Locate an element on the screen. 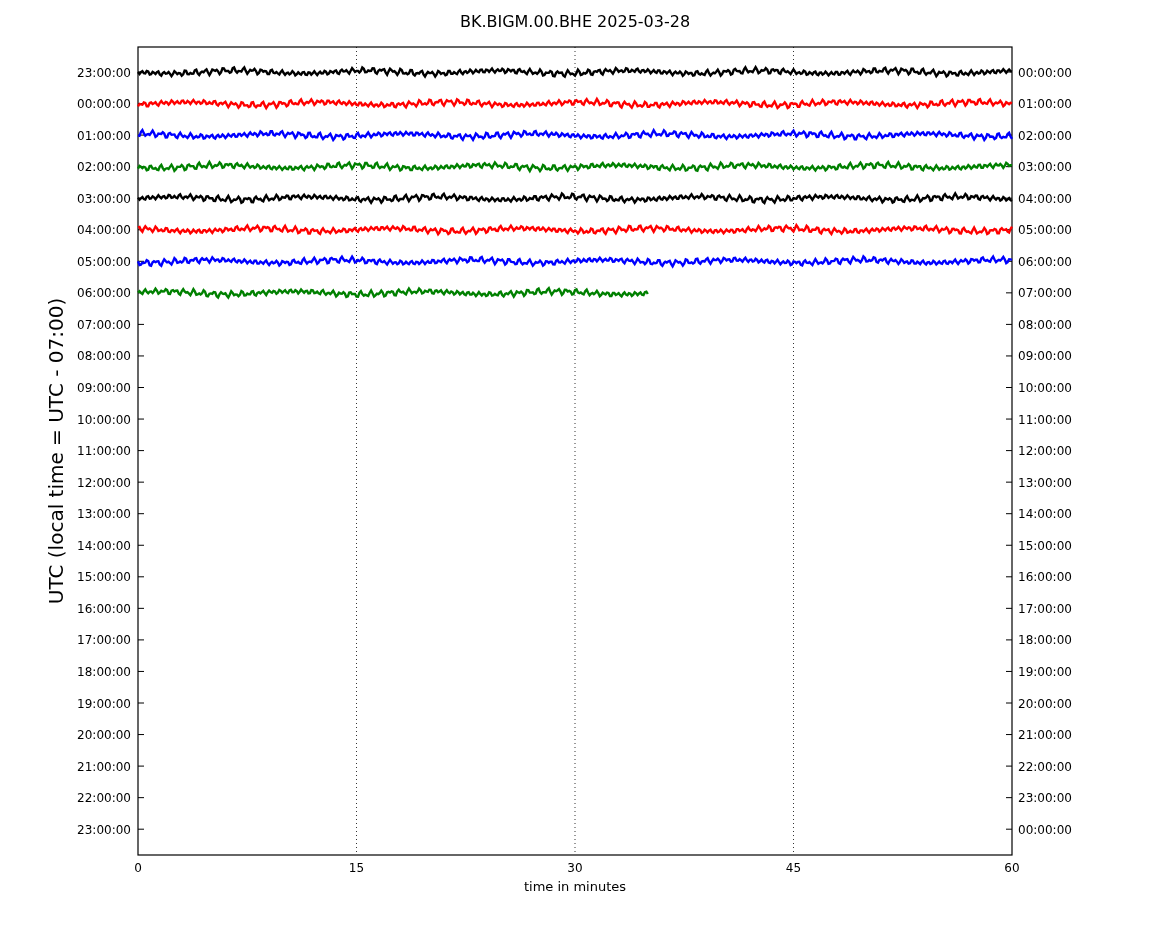  y-tick-label: 21:00:00 is located at coordinates (104, 766).